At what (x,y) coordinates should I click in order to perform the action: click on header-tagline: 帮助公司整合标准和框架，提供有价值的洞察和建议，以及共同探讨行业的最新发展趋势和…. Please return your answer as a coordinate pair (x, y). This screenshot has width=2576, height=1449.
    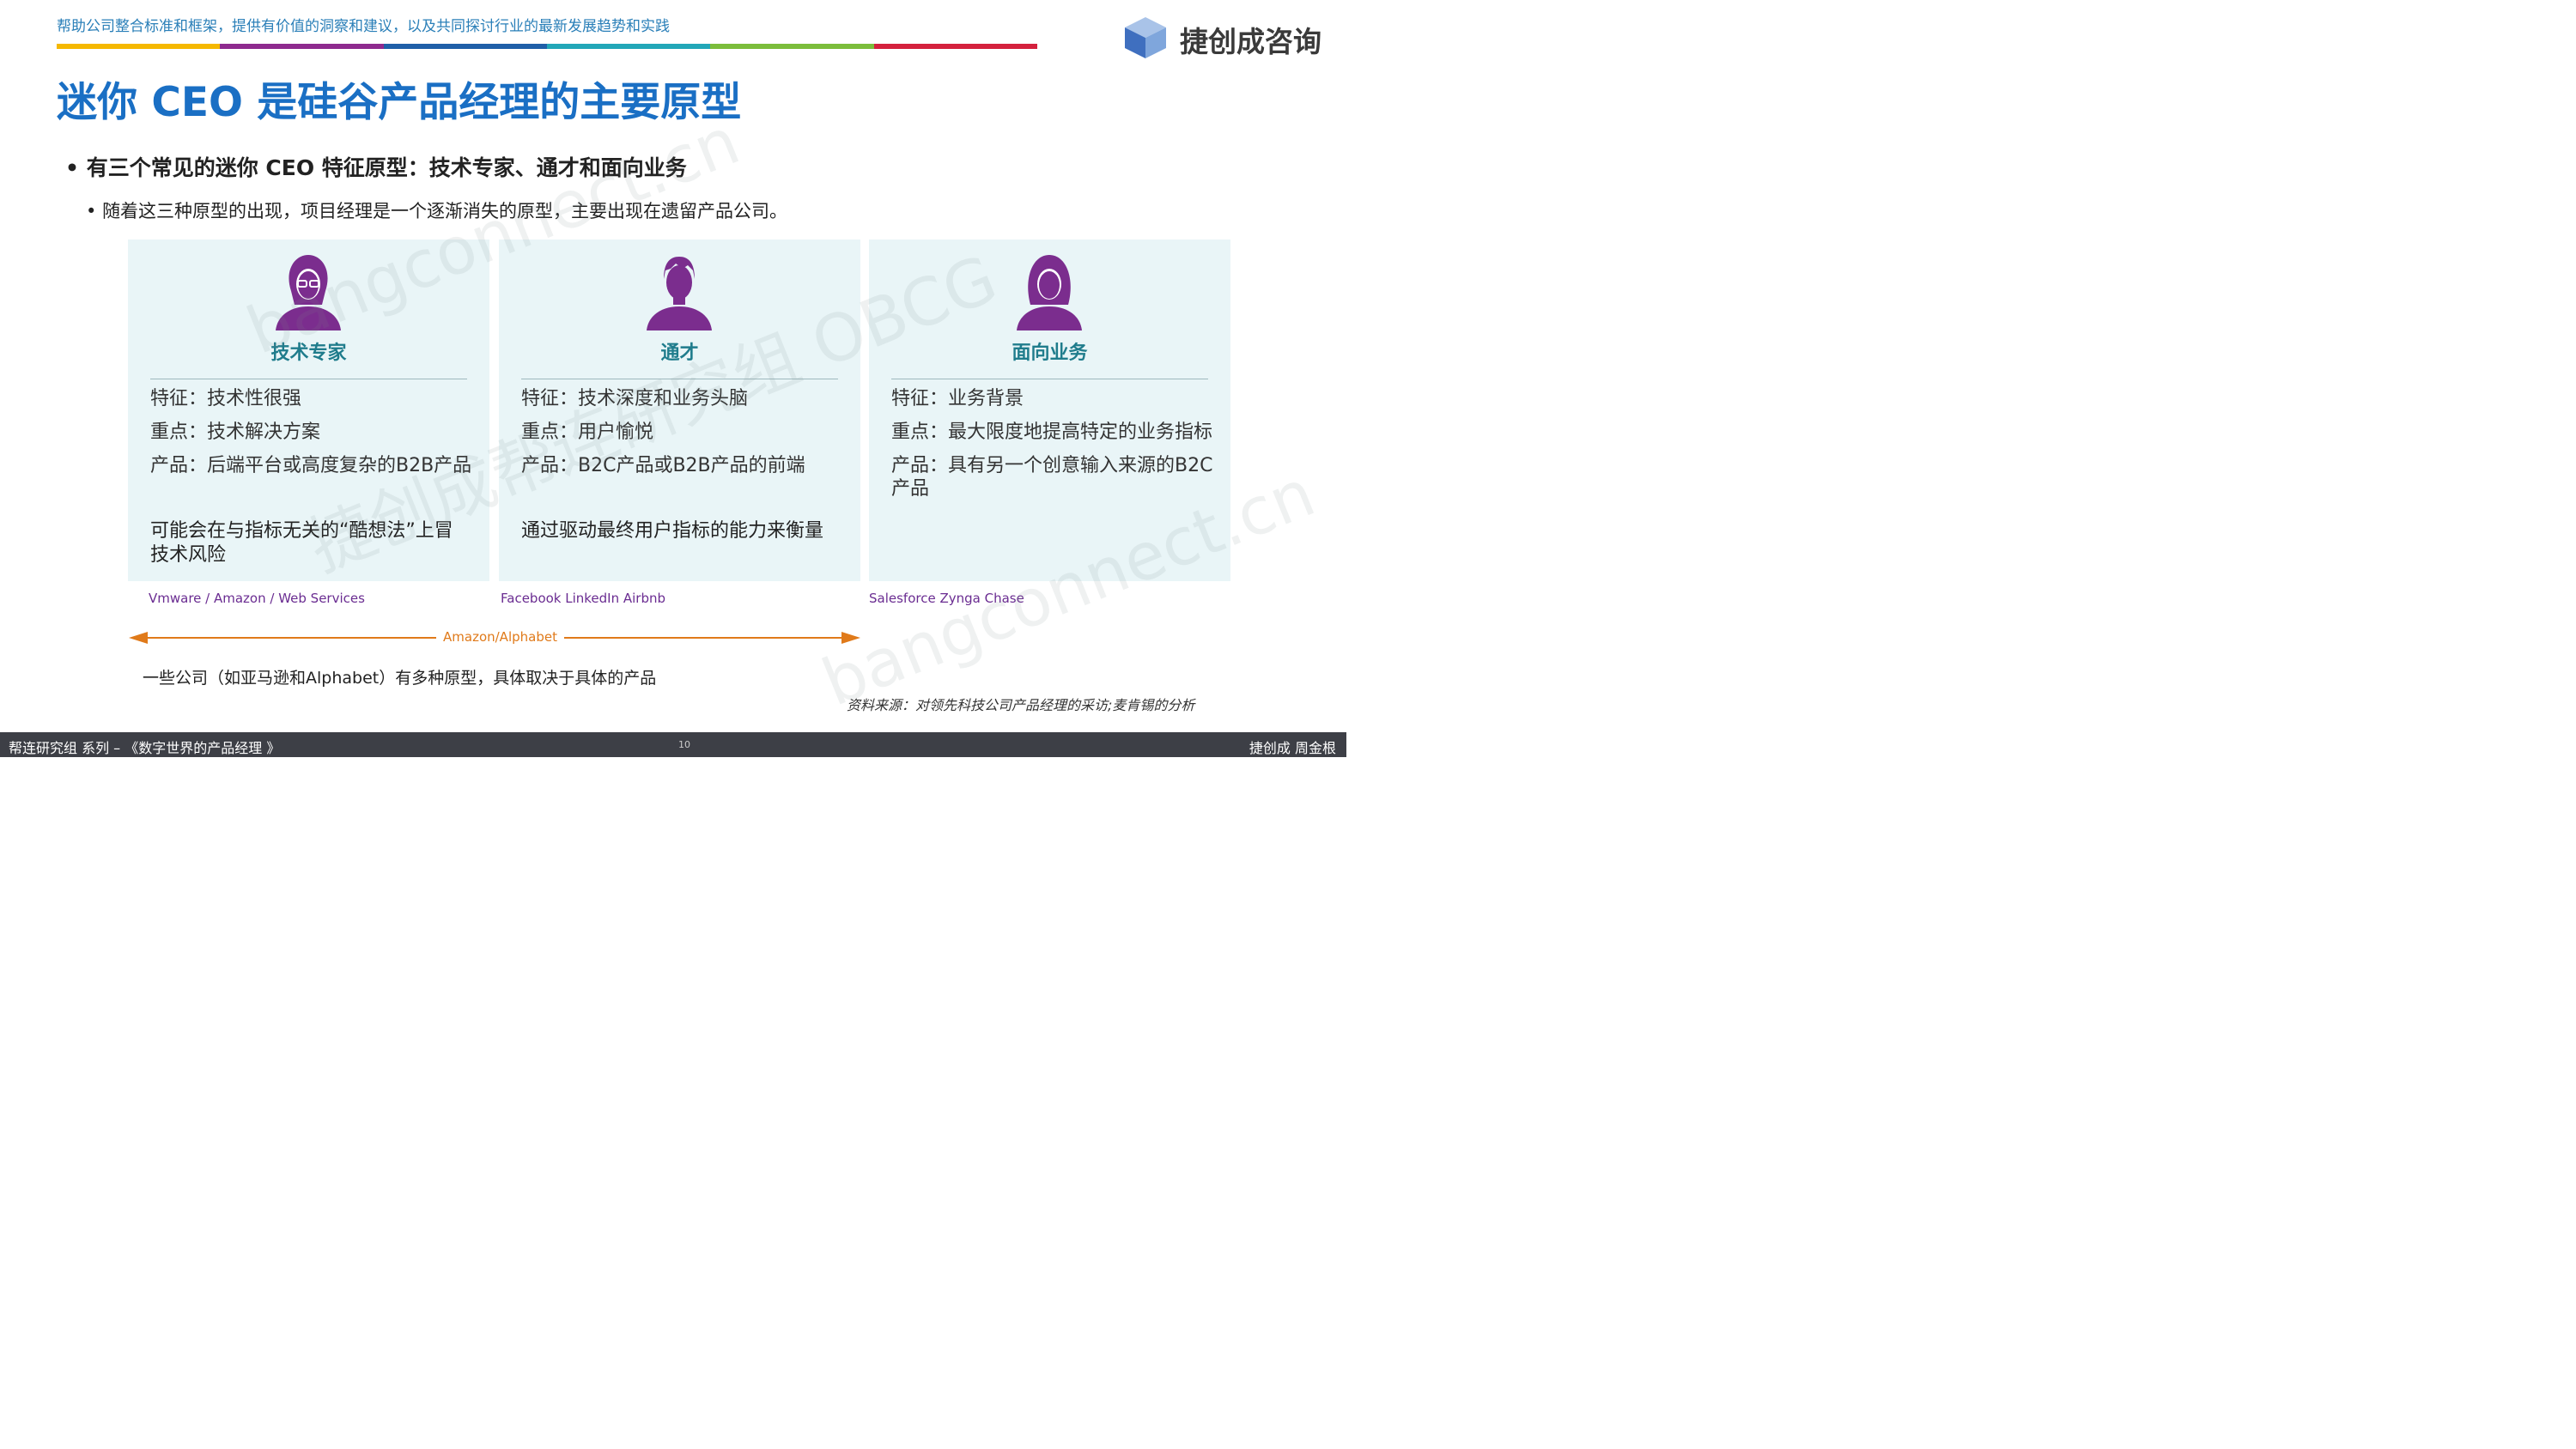
    Looking at the image, I should click on (364, 26).